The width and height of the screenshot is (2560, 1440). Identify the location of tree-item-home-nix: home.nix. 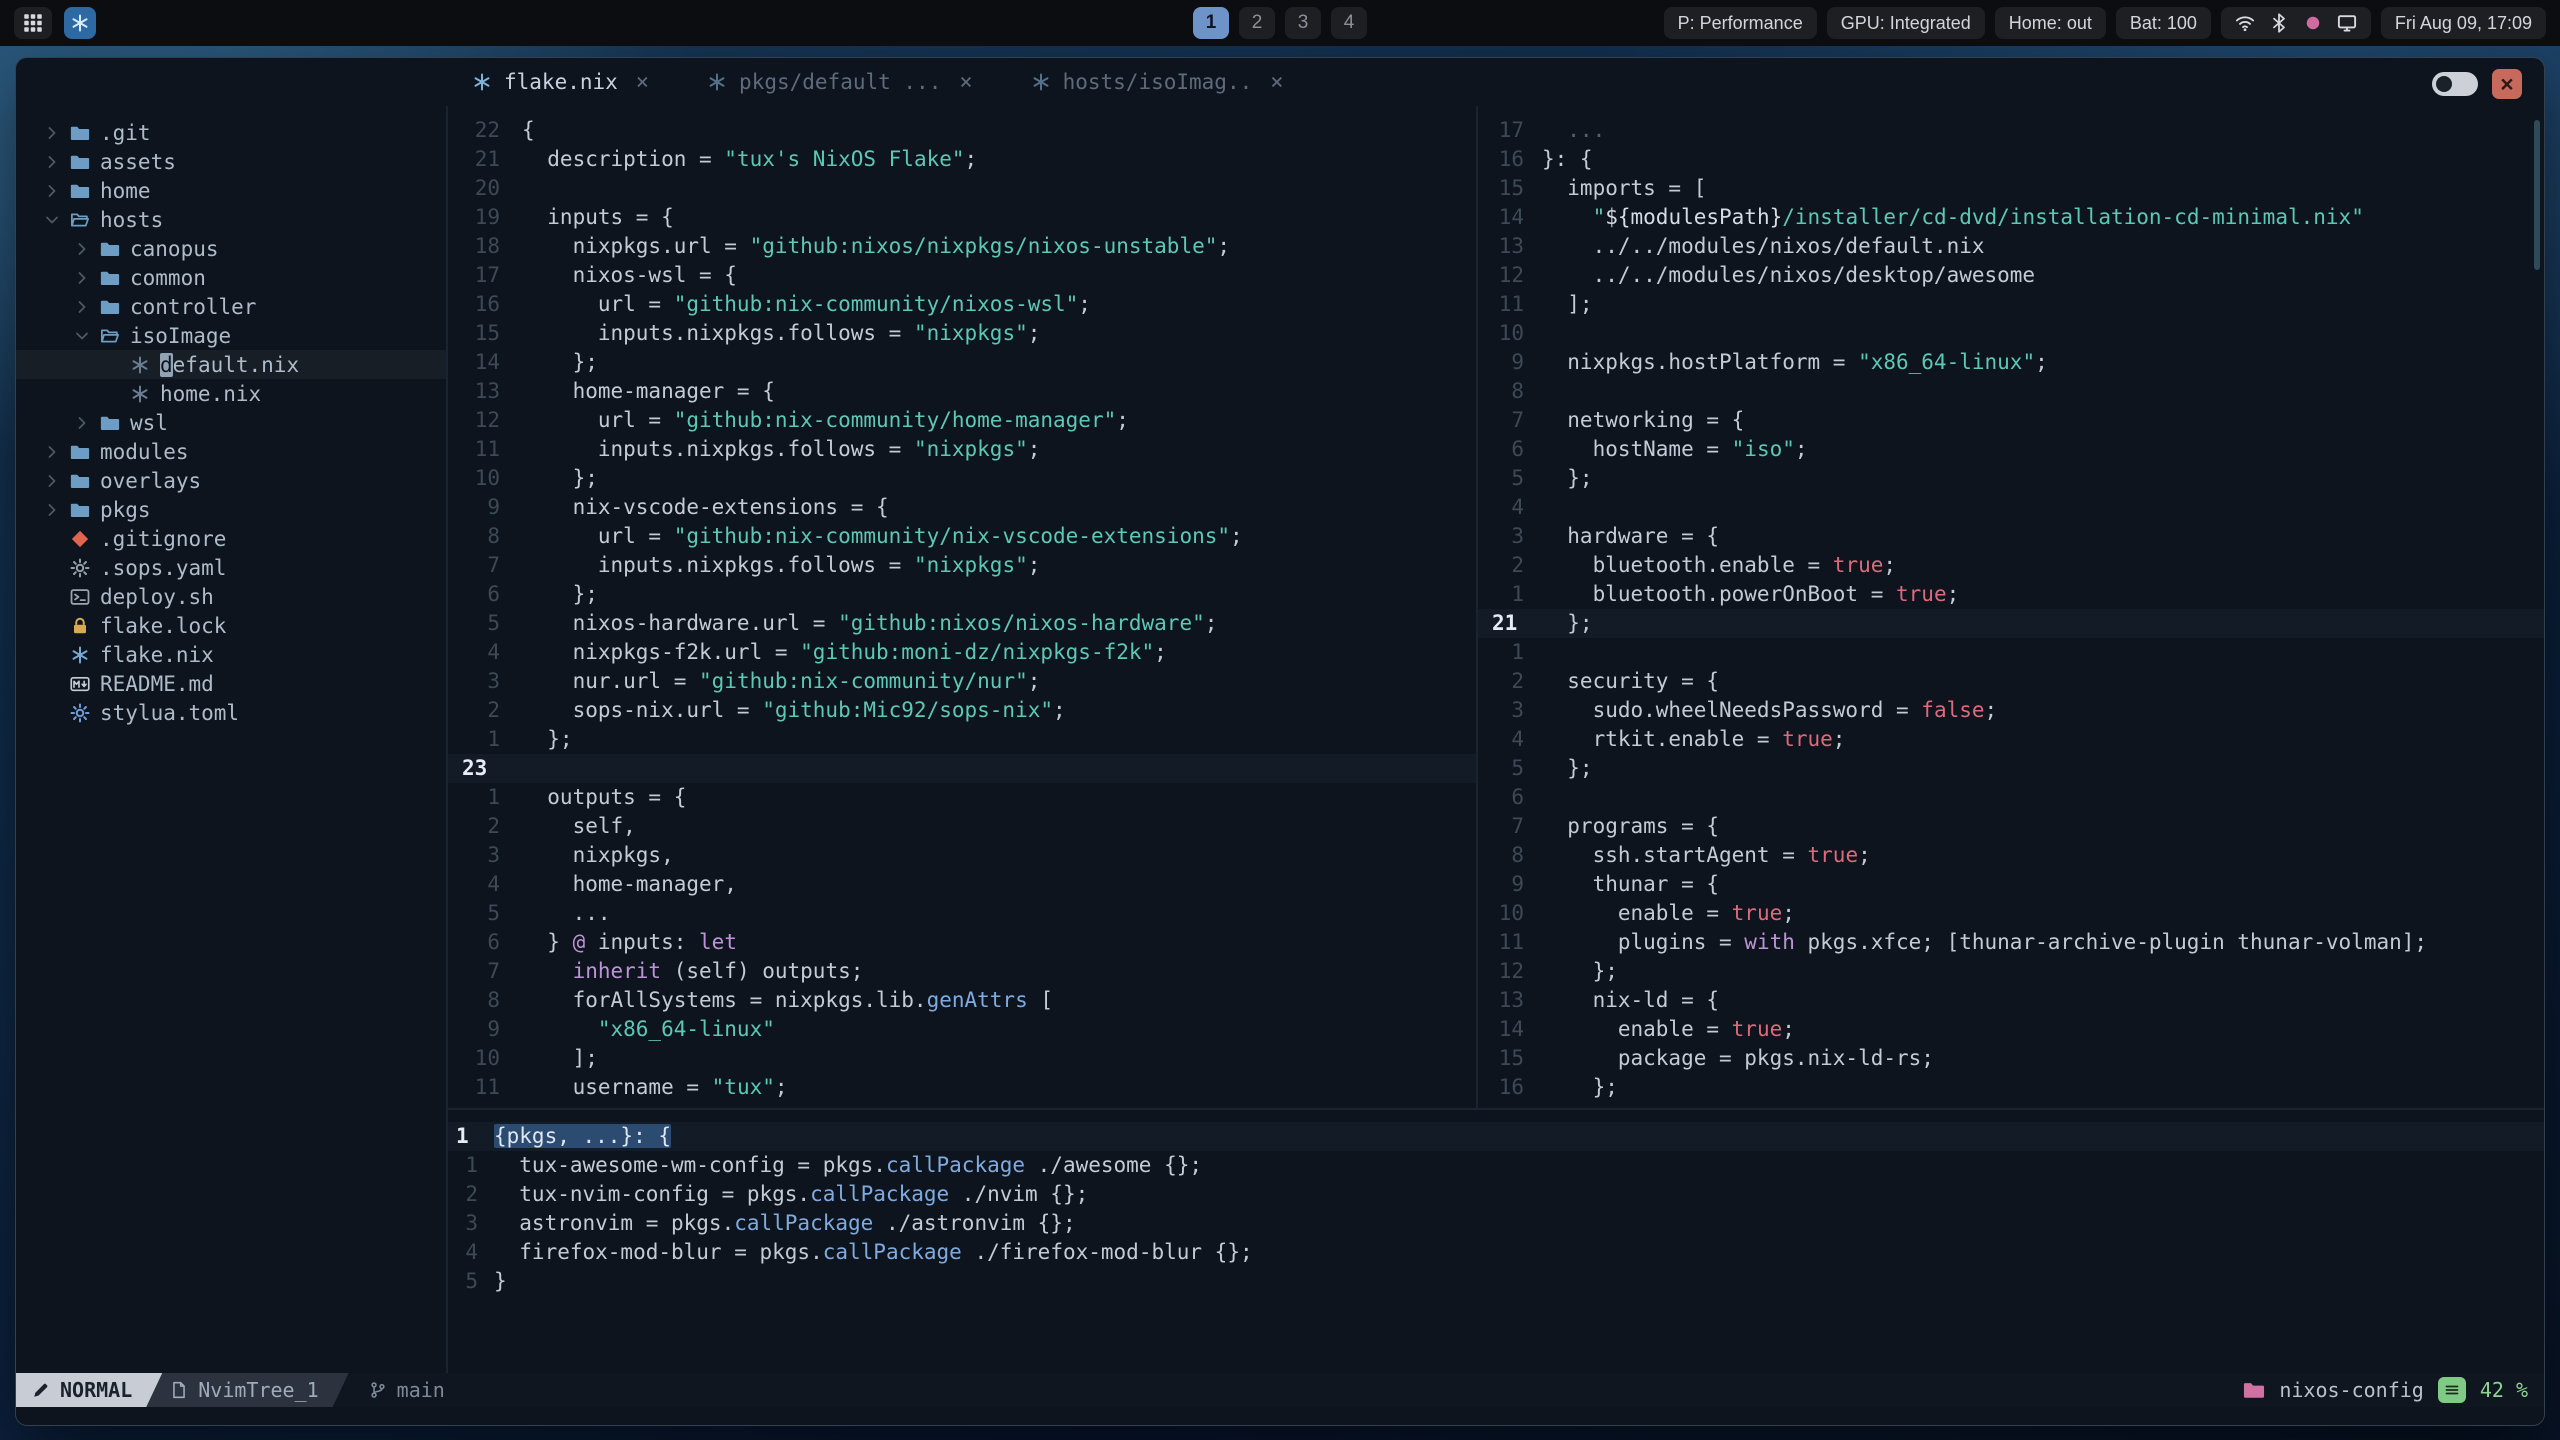
(231, 393).